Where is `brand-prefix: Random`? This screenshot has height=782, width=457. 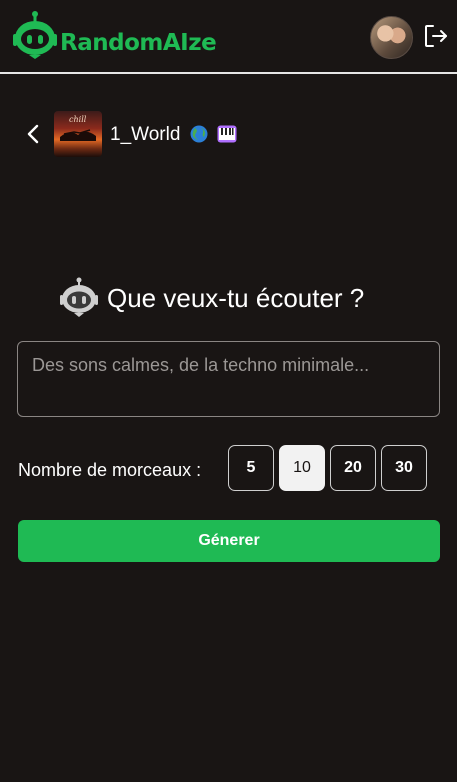 brand-prefix: Random is located at coordinates (111, 43).